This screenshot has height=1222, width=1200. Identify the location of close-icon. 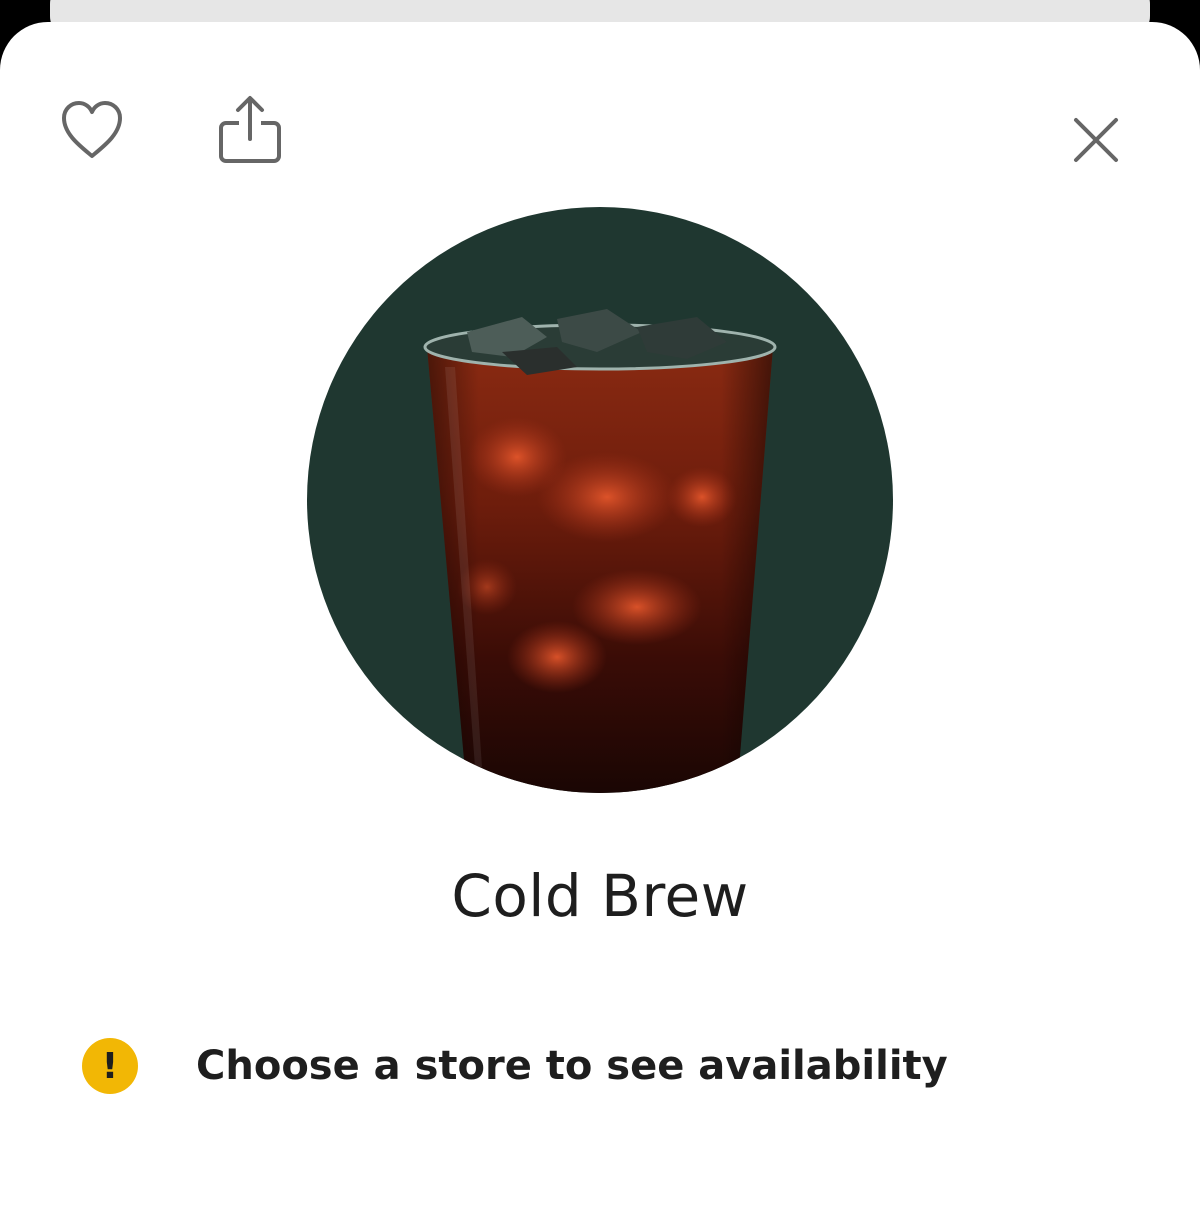
(1096, 140).